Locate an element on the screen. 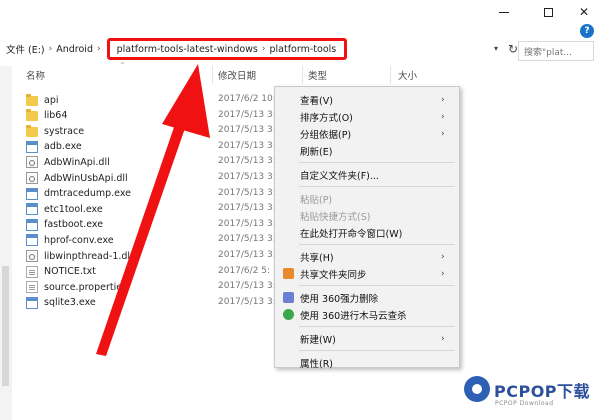 This screenshot has width=600, height=420. menu-item-label: 新建(W) is located at coordinates (318, 340).